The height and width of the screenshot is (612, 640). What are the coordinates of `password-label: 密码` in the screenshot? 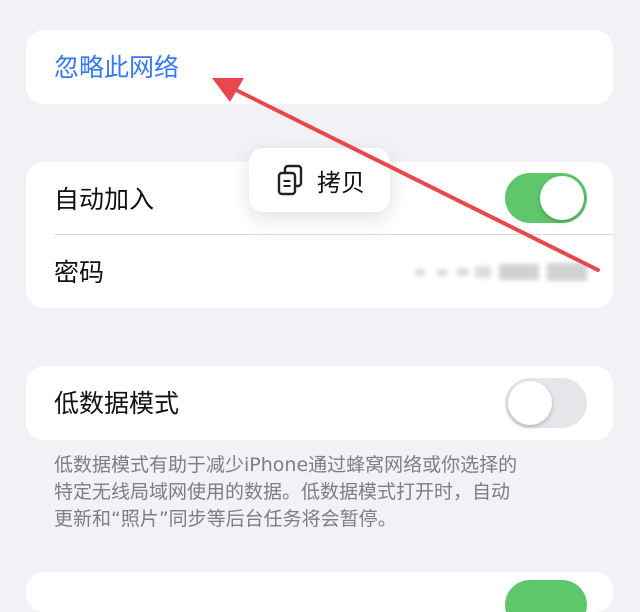 It's located at (79, 272).